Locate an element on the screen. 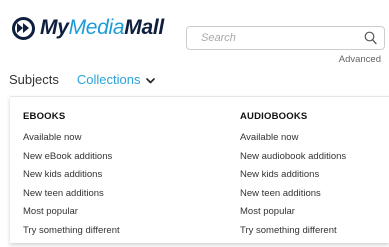  audiobooks-link-most-popular: Most popular is located at coordinates (293, 212).